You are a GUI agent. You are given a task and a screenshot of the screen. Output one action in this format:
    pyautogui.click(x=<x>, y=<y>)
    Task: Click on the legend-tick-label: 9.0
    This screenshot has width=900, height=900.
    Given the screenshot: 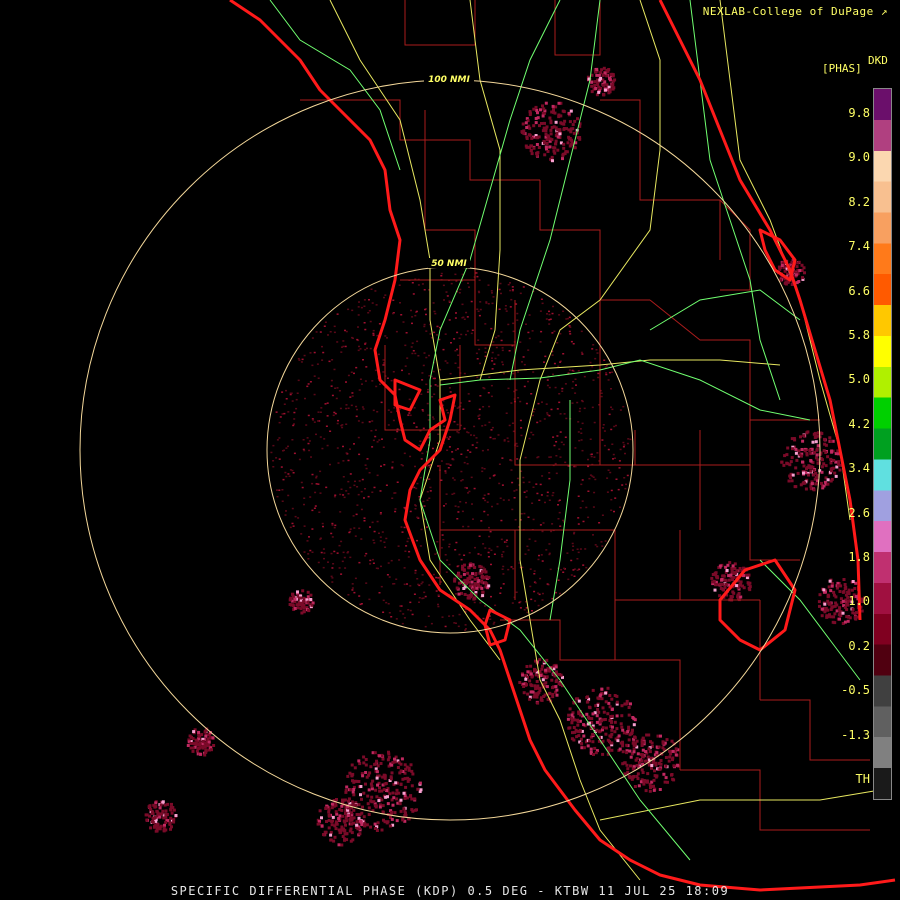 What is the action you would take?
    pyautogui.click(x=859, y=157)
    